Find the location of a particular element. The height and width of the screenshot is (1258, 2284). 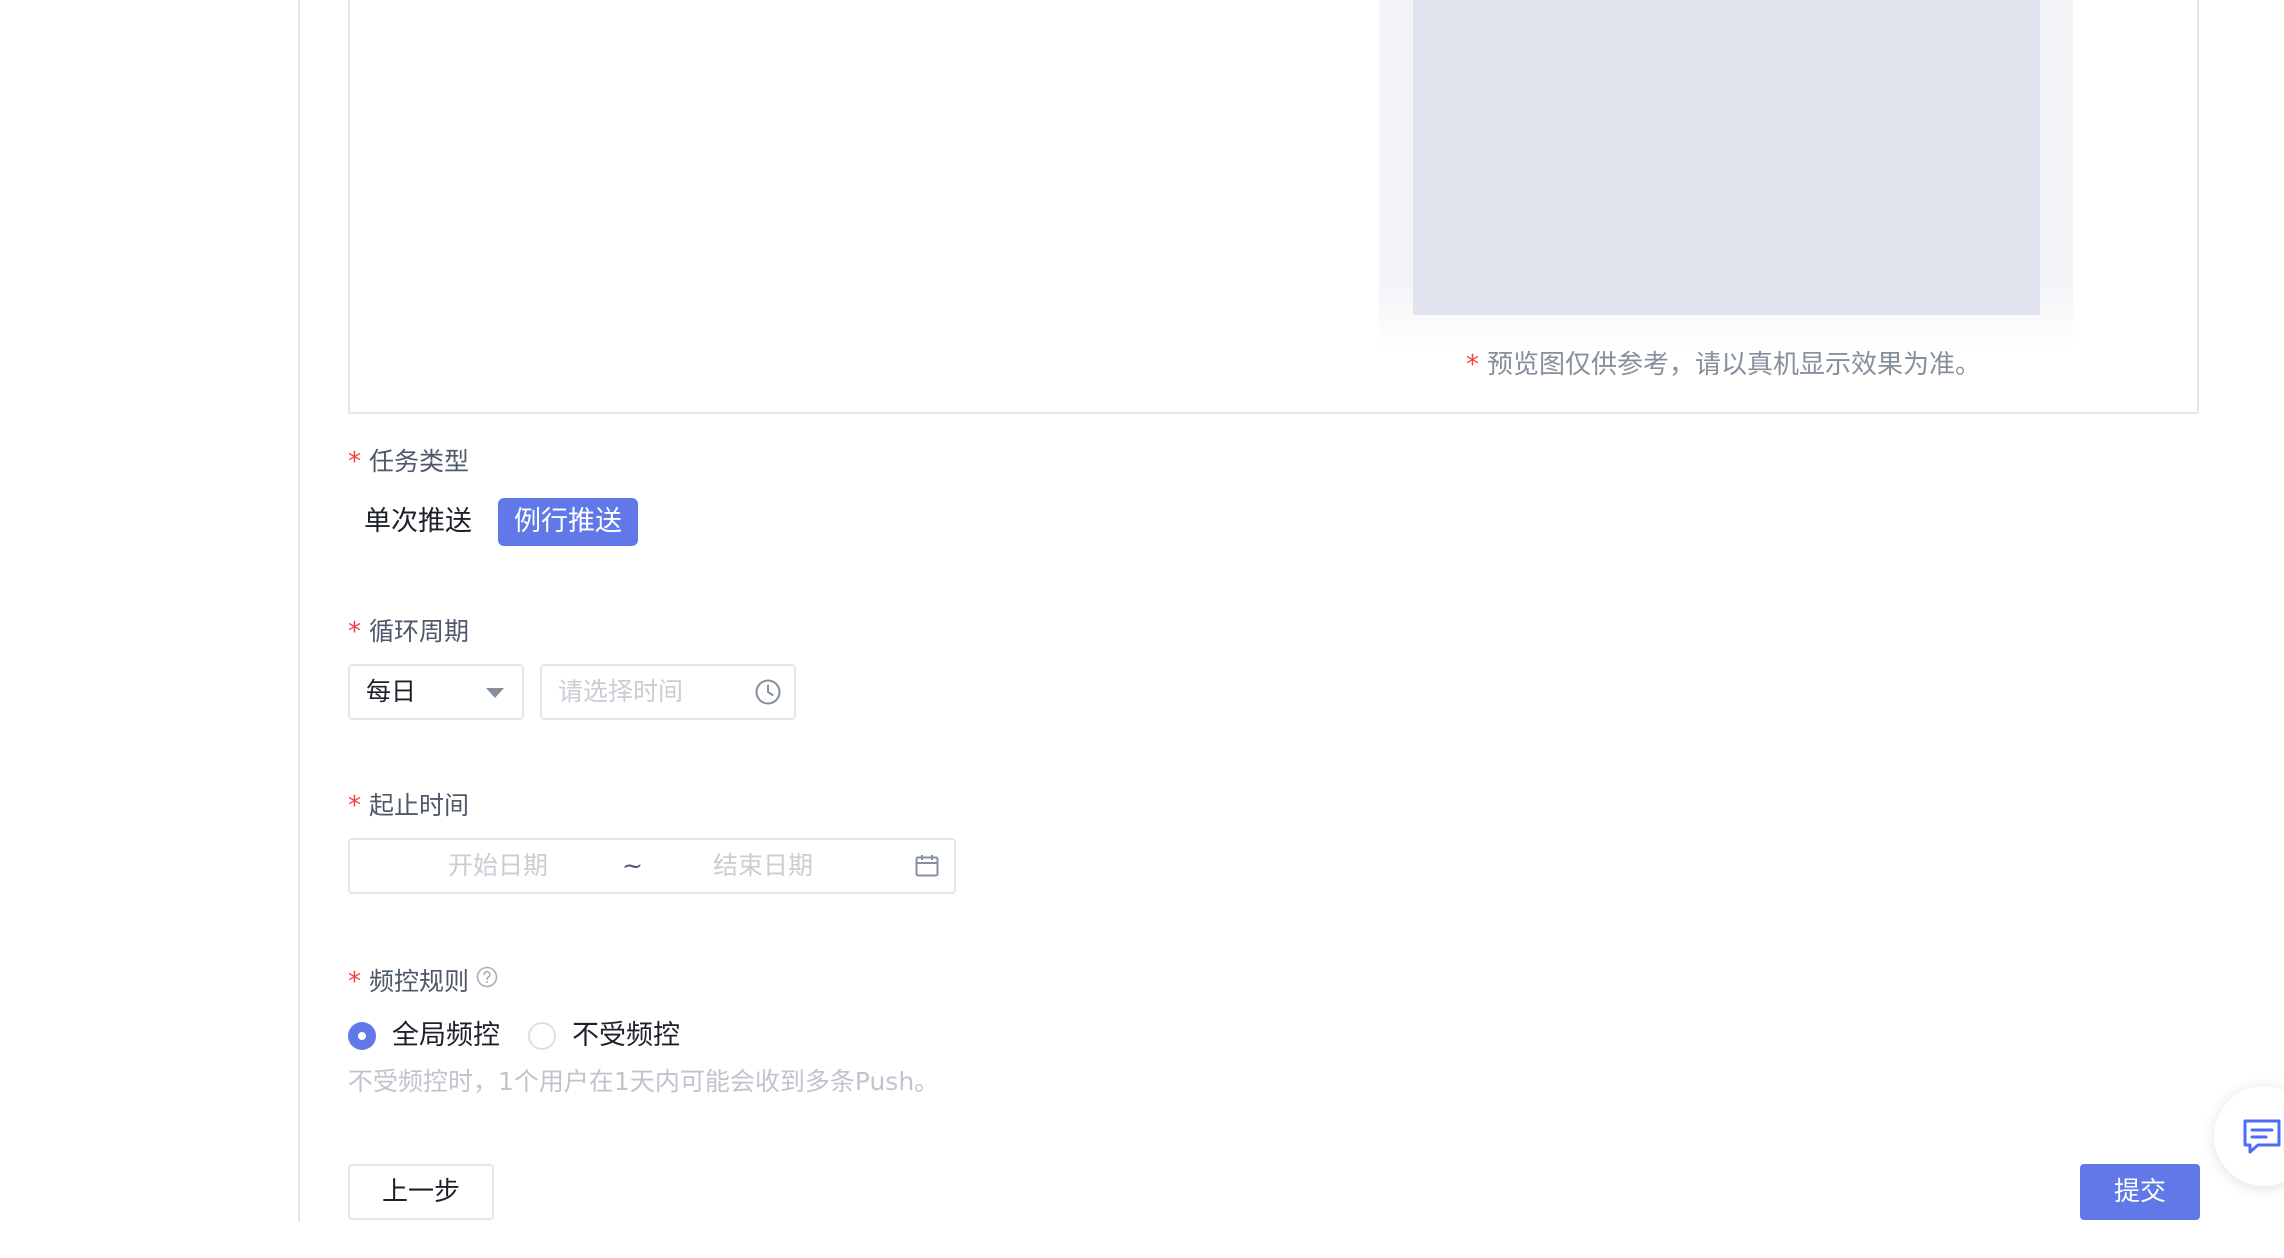

end-date-placeholder: 结束日期 is located at coordinates (763, 866).